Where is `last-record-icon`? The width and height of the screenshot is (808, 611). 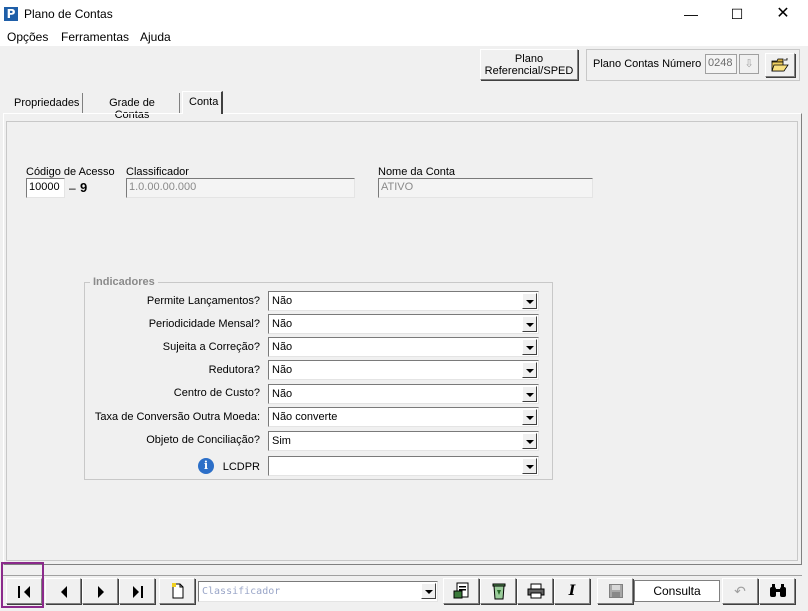
last-record-icon is located at coordinates (138, 591).